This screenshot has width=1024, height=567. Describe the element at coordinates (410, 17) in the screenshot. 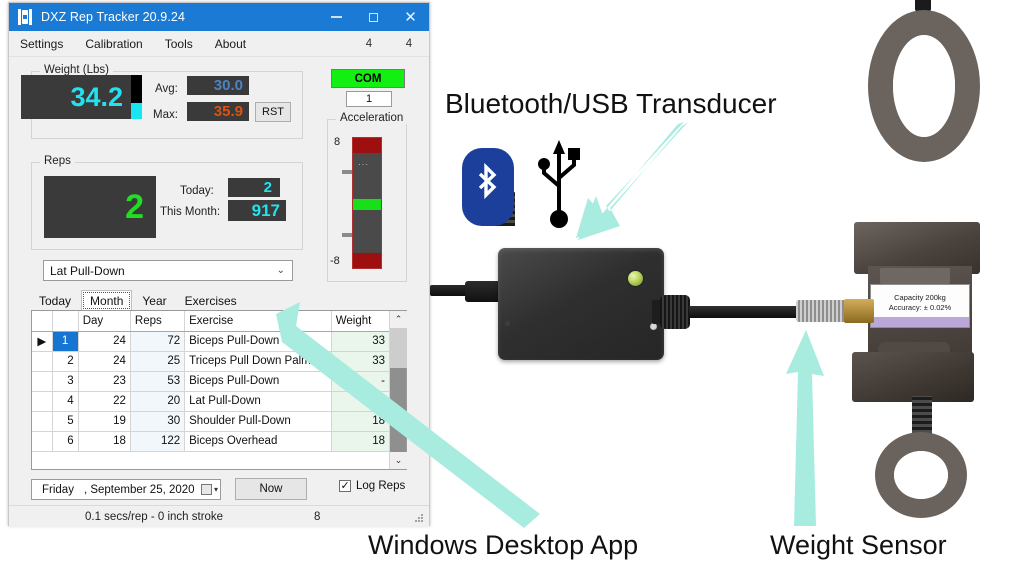

I see `close-icon: ✕` at that location.